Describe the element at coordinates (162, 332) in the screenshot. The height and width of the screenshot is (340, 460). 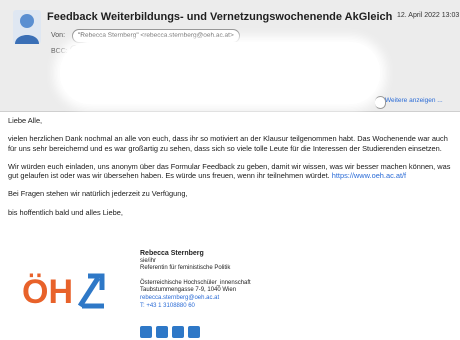
I see `facebook-icon` at that location.